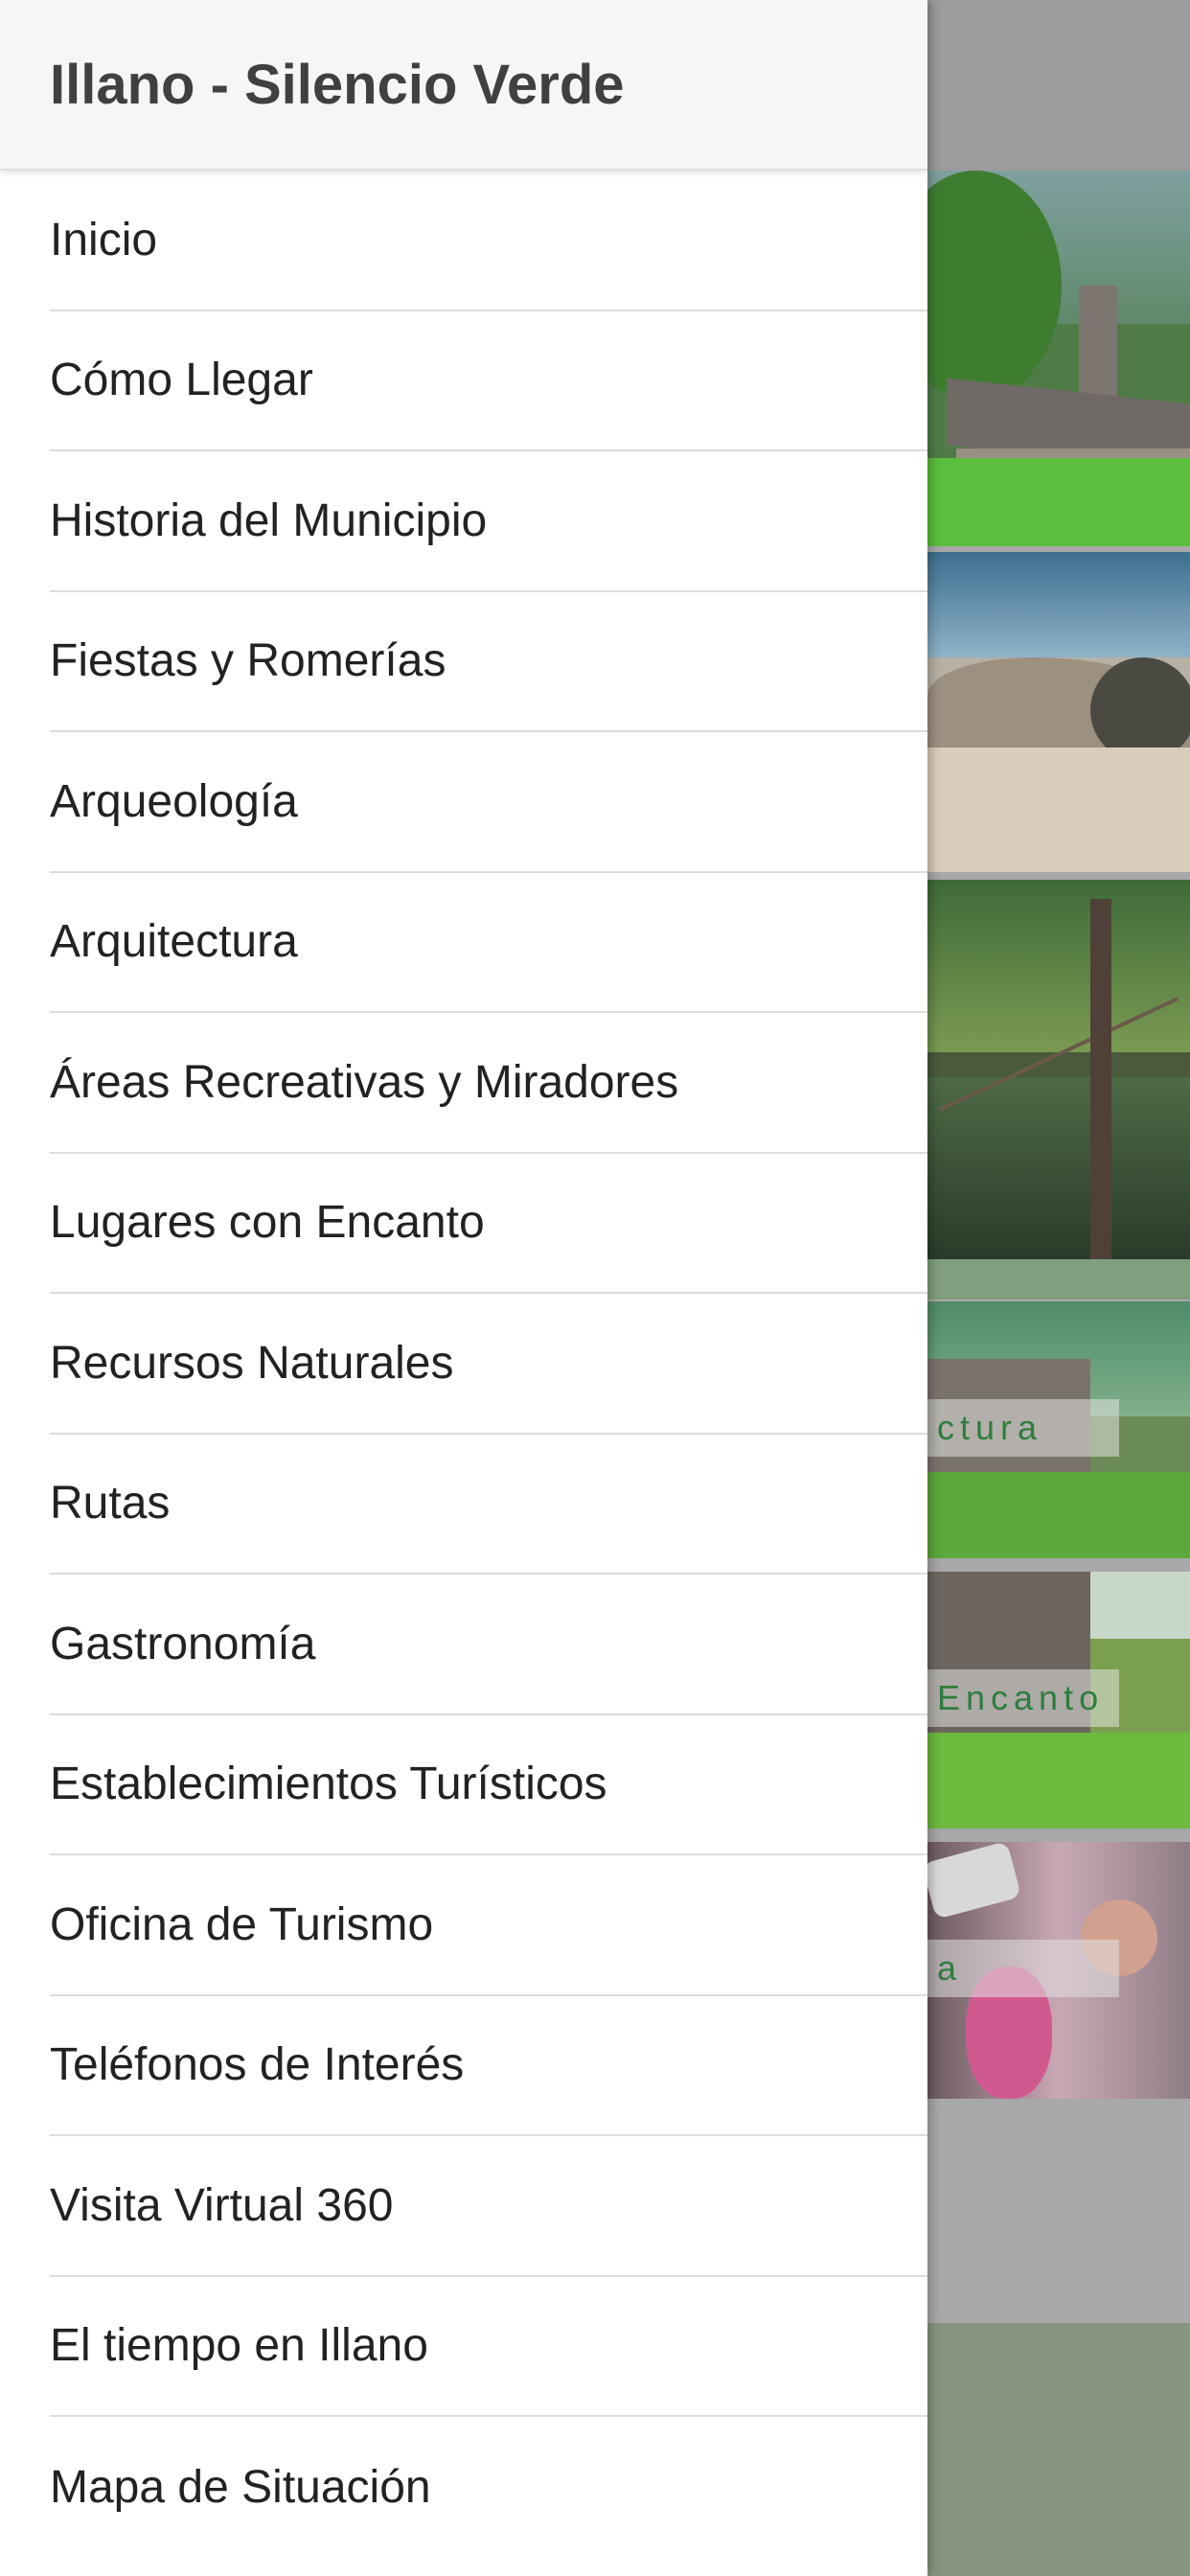 This screenshot has width=1190, height=2576. What do you see at coordinates (489, 2206) in the screenshot?
I see `menu-item-visita-virtual: Visita Virtual 360` at bounding box center [489, 2206].